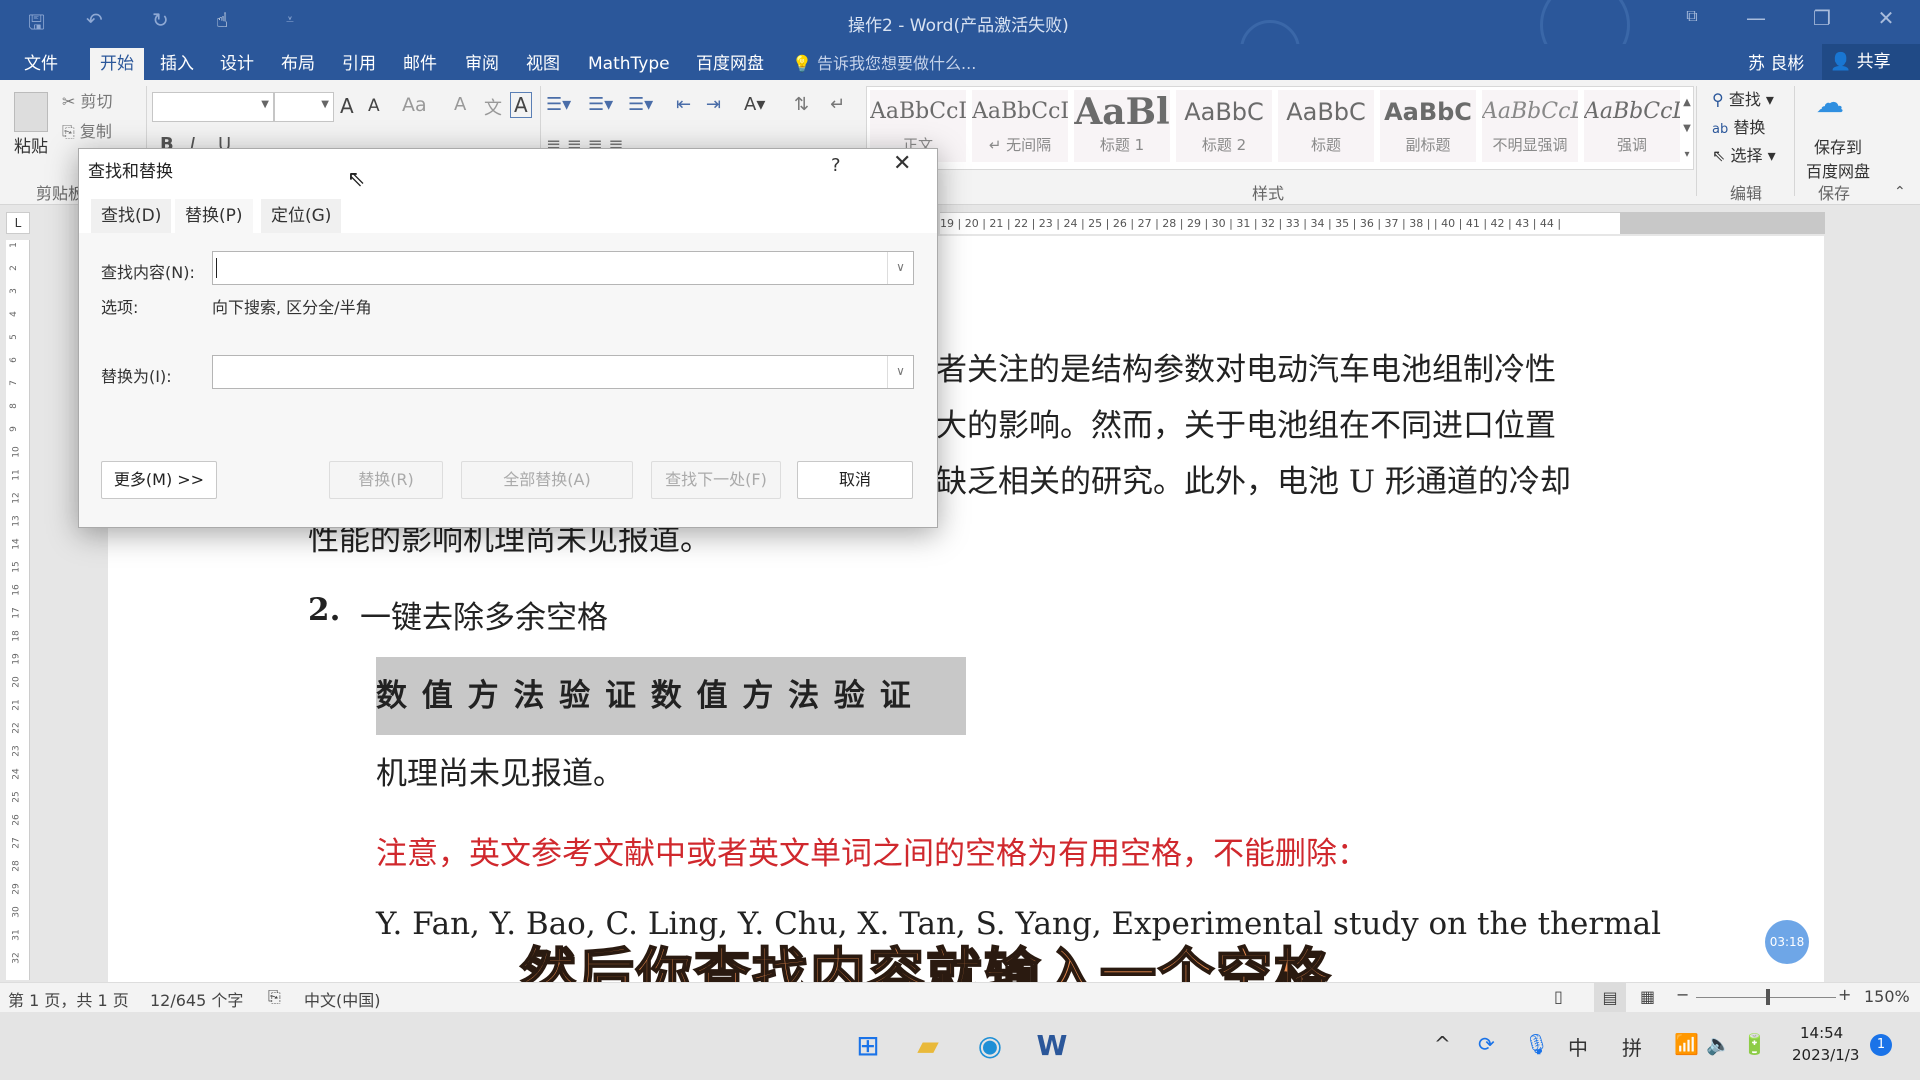 The height and width of the screenshot is (1080, 1920). What do you see at coordinates (1754, 1044) in the screenshot?
I see `battery-icon: 🔋` at bounding box center [1754, 1044].